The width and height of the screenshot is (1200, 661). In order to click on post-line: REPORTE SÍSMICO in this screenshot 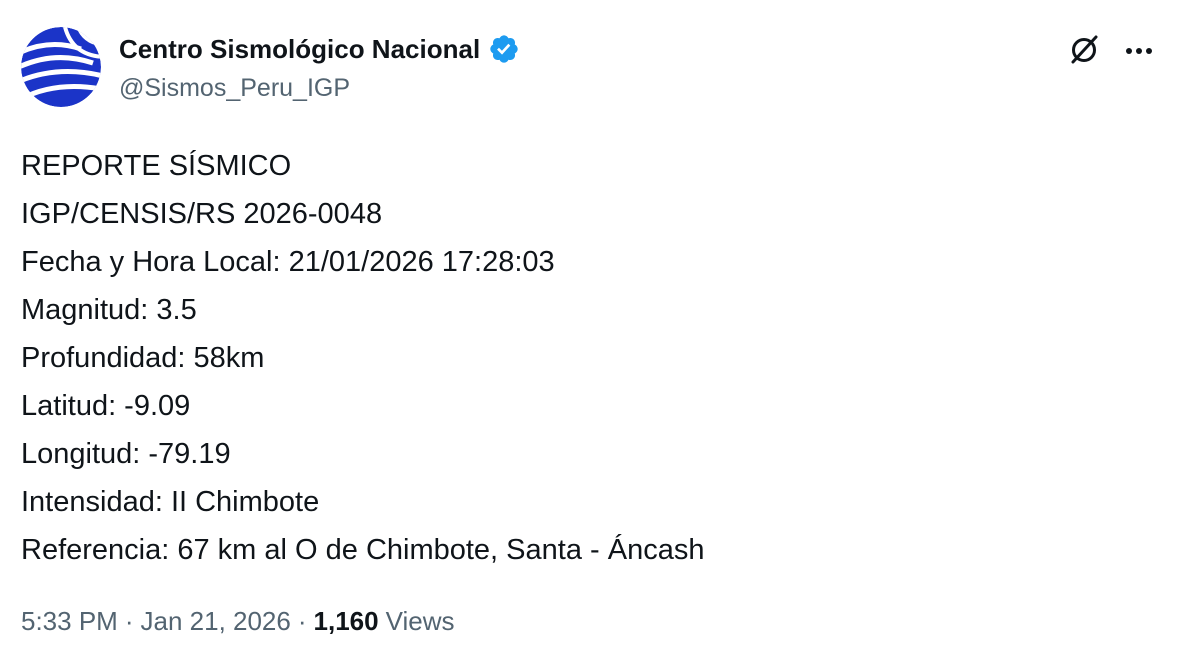, I will do `click(156, 166)`.